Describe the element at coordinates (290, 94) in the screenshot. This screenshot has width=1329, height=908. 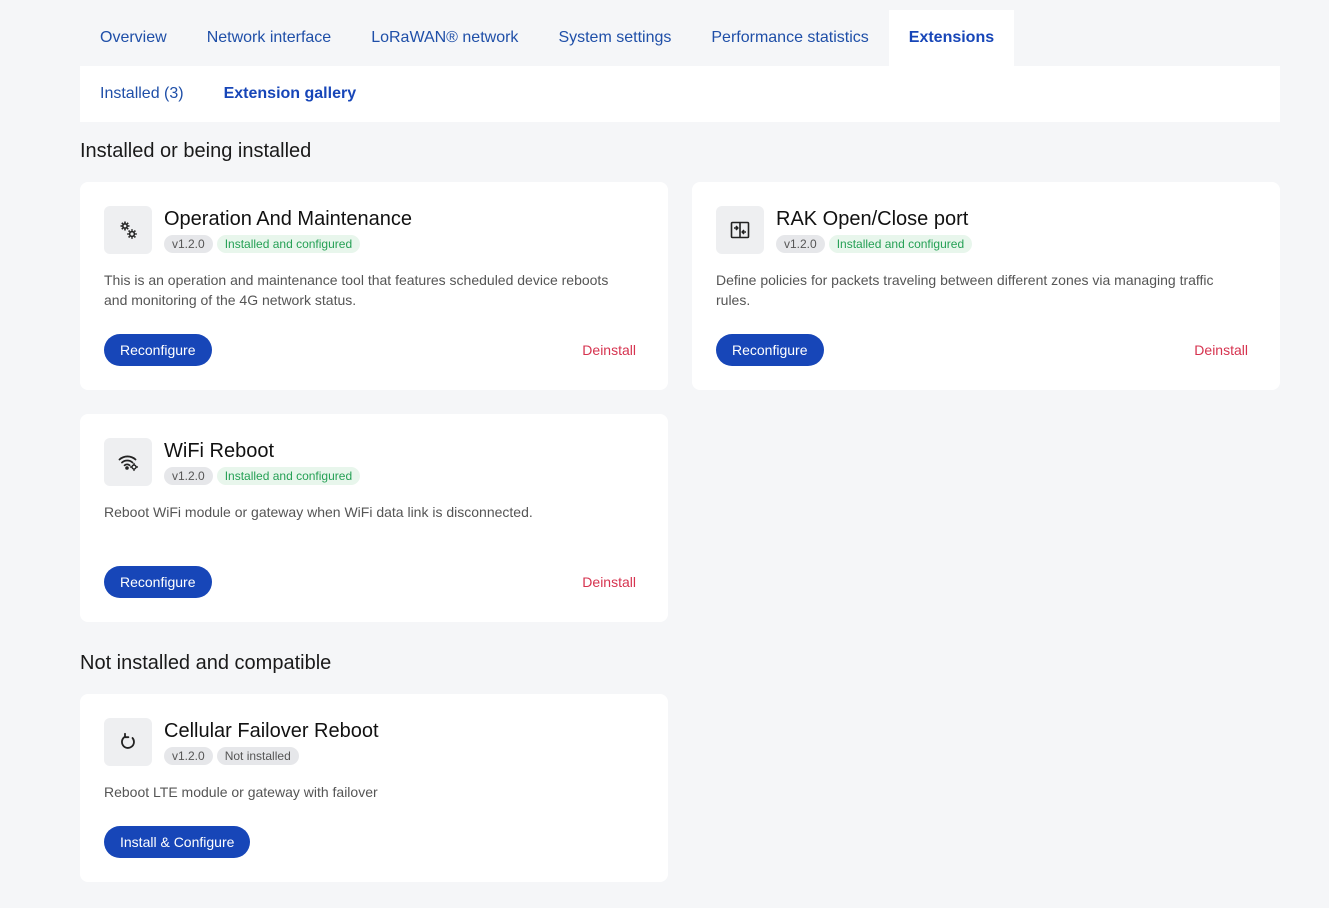
I see `subtab-extension-gallery: Extension gallery` at that location.